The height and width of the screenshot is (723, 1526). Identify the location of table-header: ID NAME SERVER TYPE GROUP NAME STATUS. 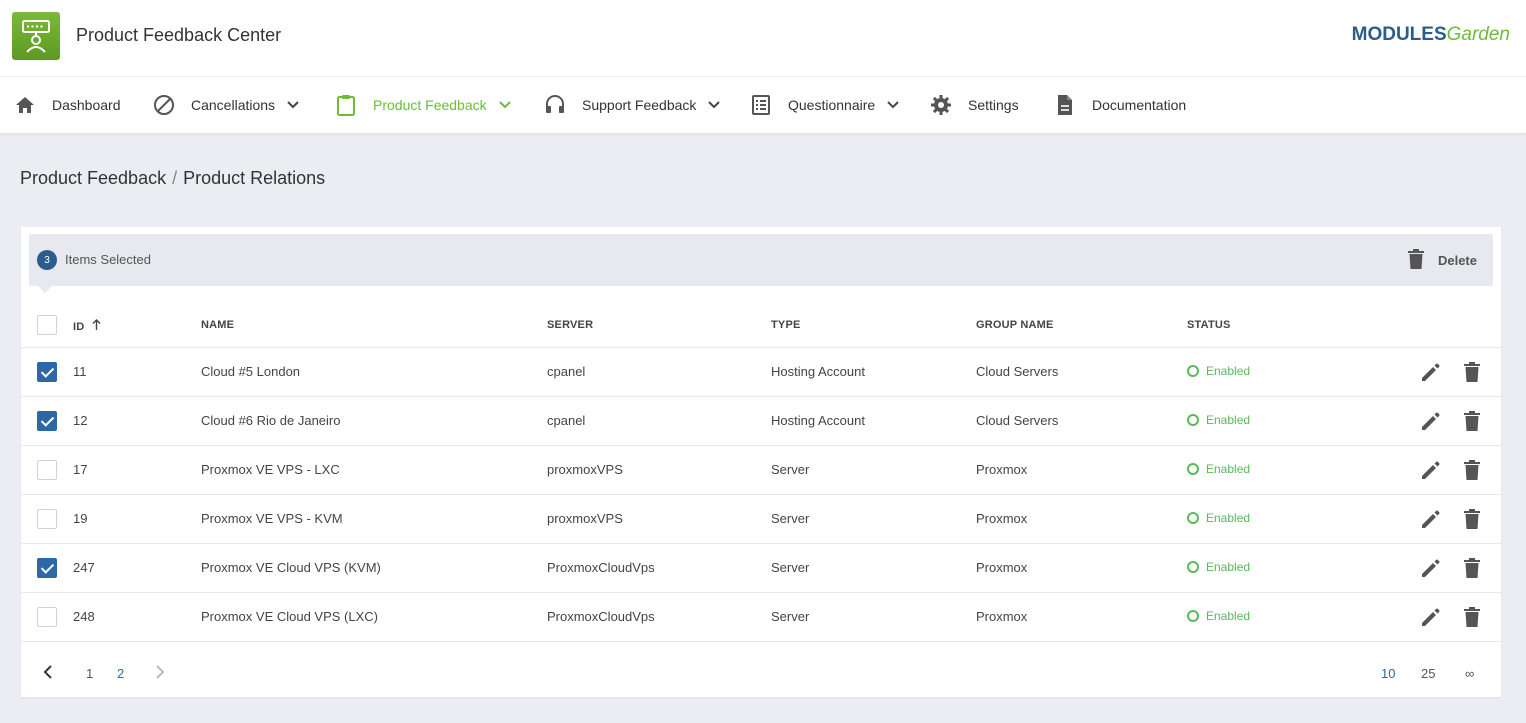
(761, 326).